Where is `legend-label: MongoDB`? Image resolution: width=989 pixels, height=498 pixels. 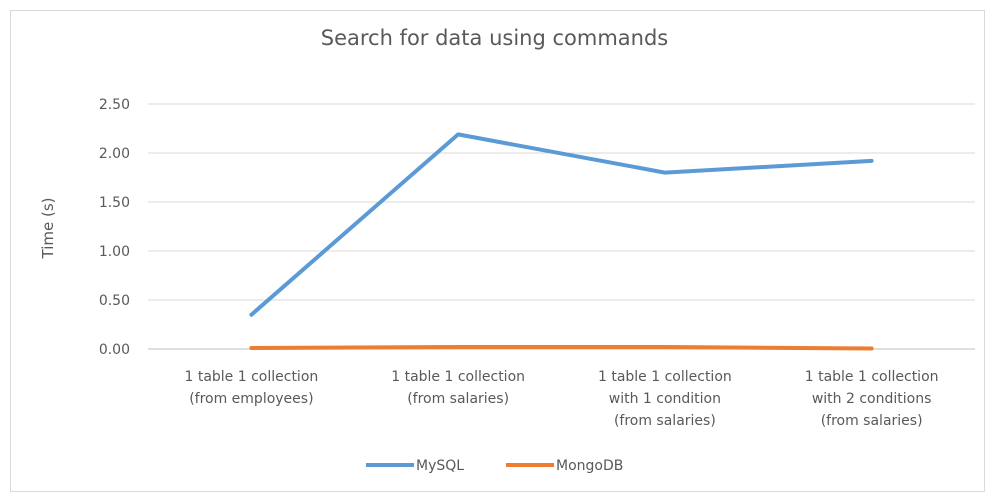
legend-label: MongoDB is located at coordinates (589, 466).